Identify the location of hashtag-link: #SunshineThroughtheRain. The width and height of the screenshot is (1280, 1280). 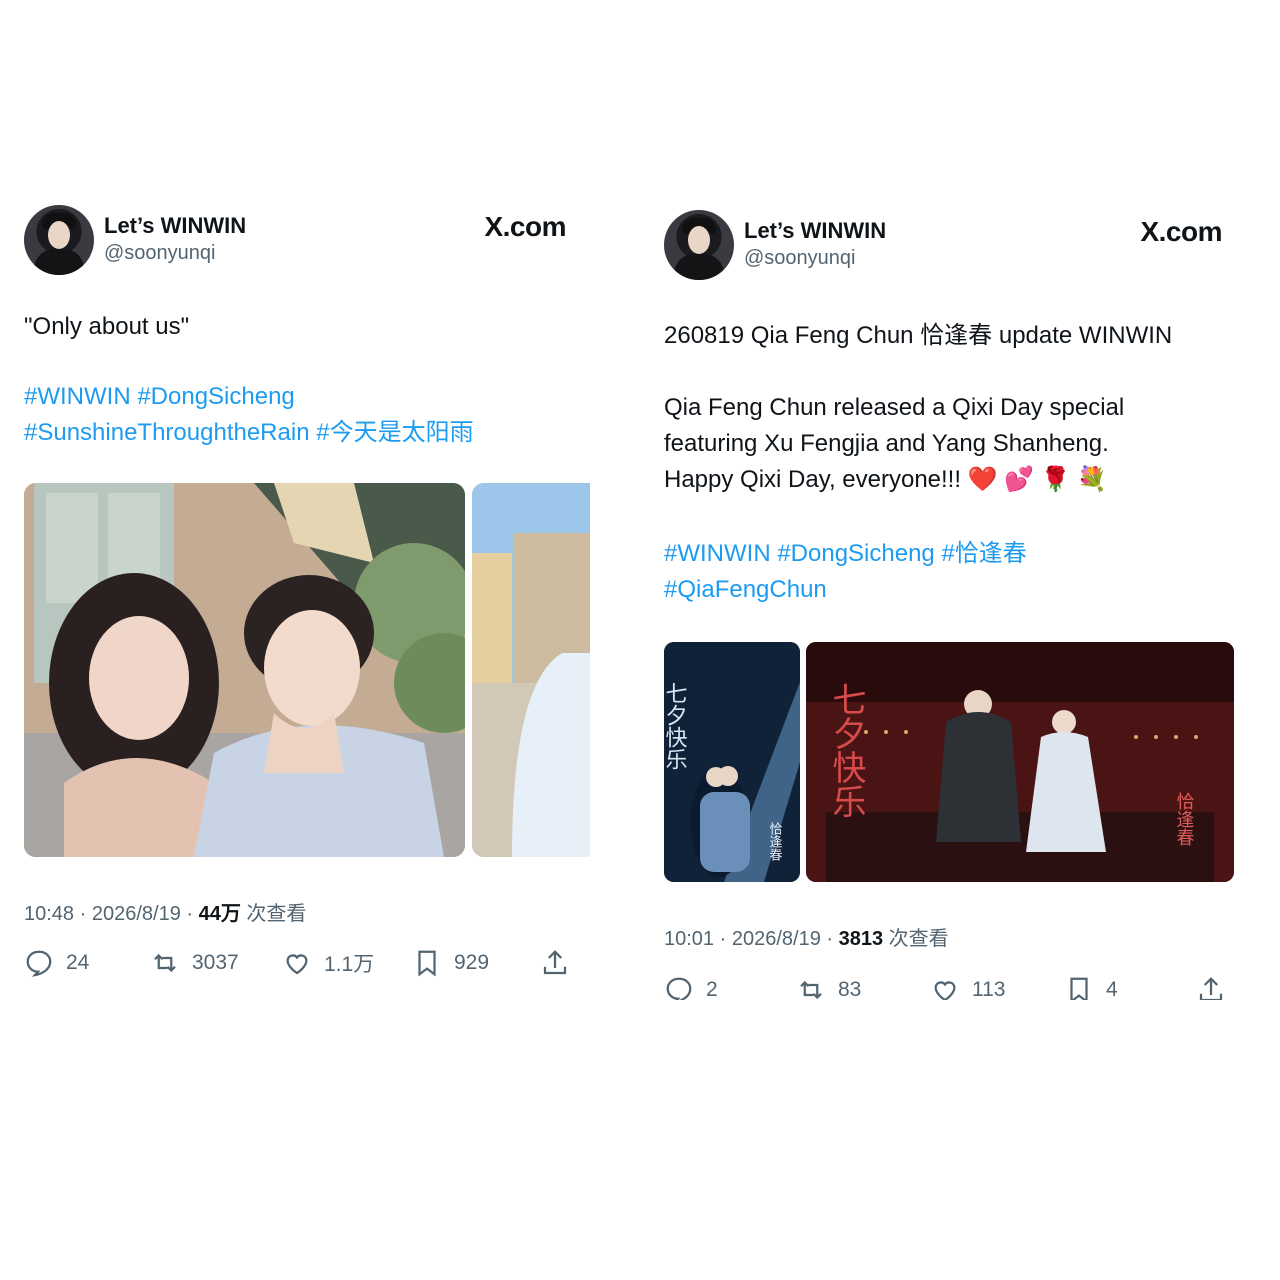
(167, 432).